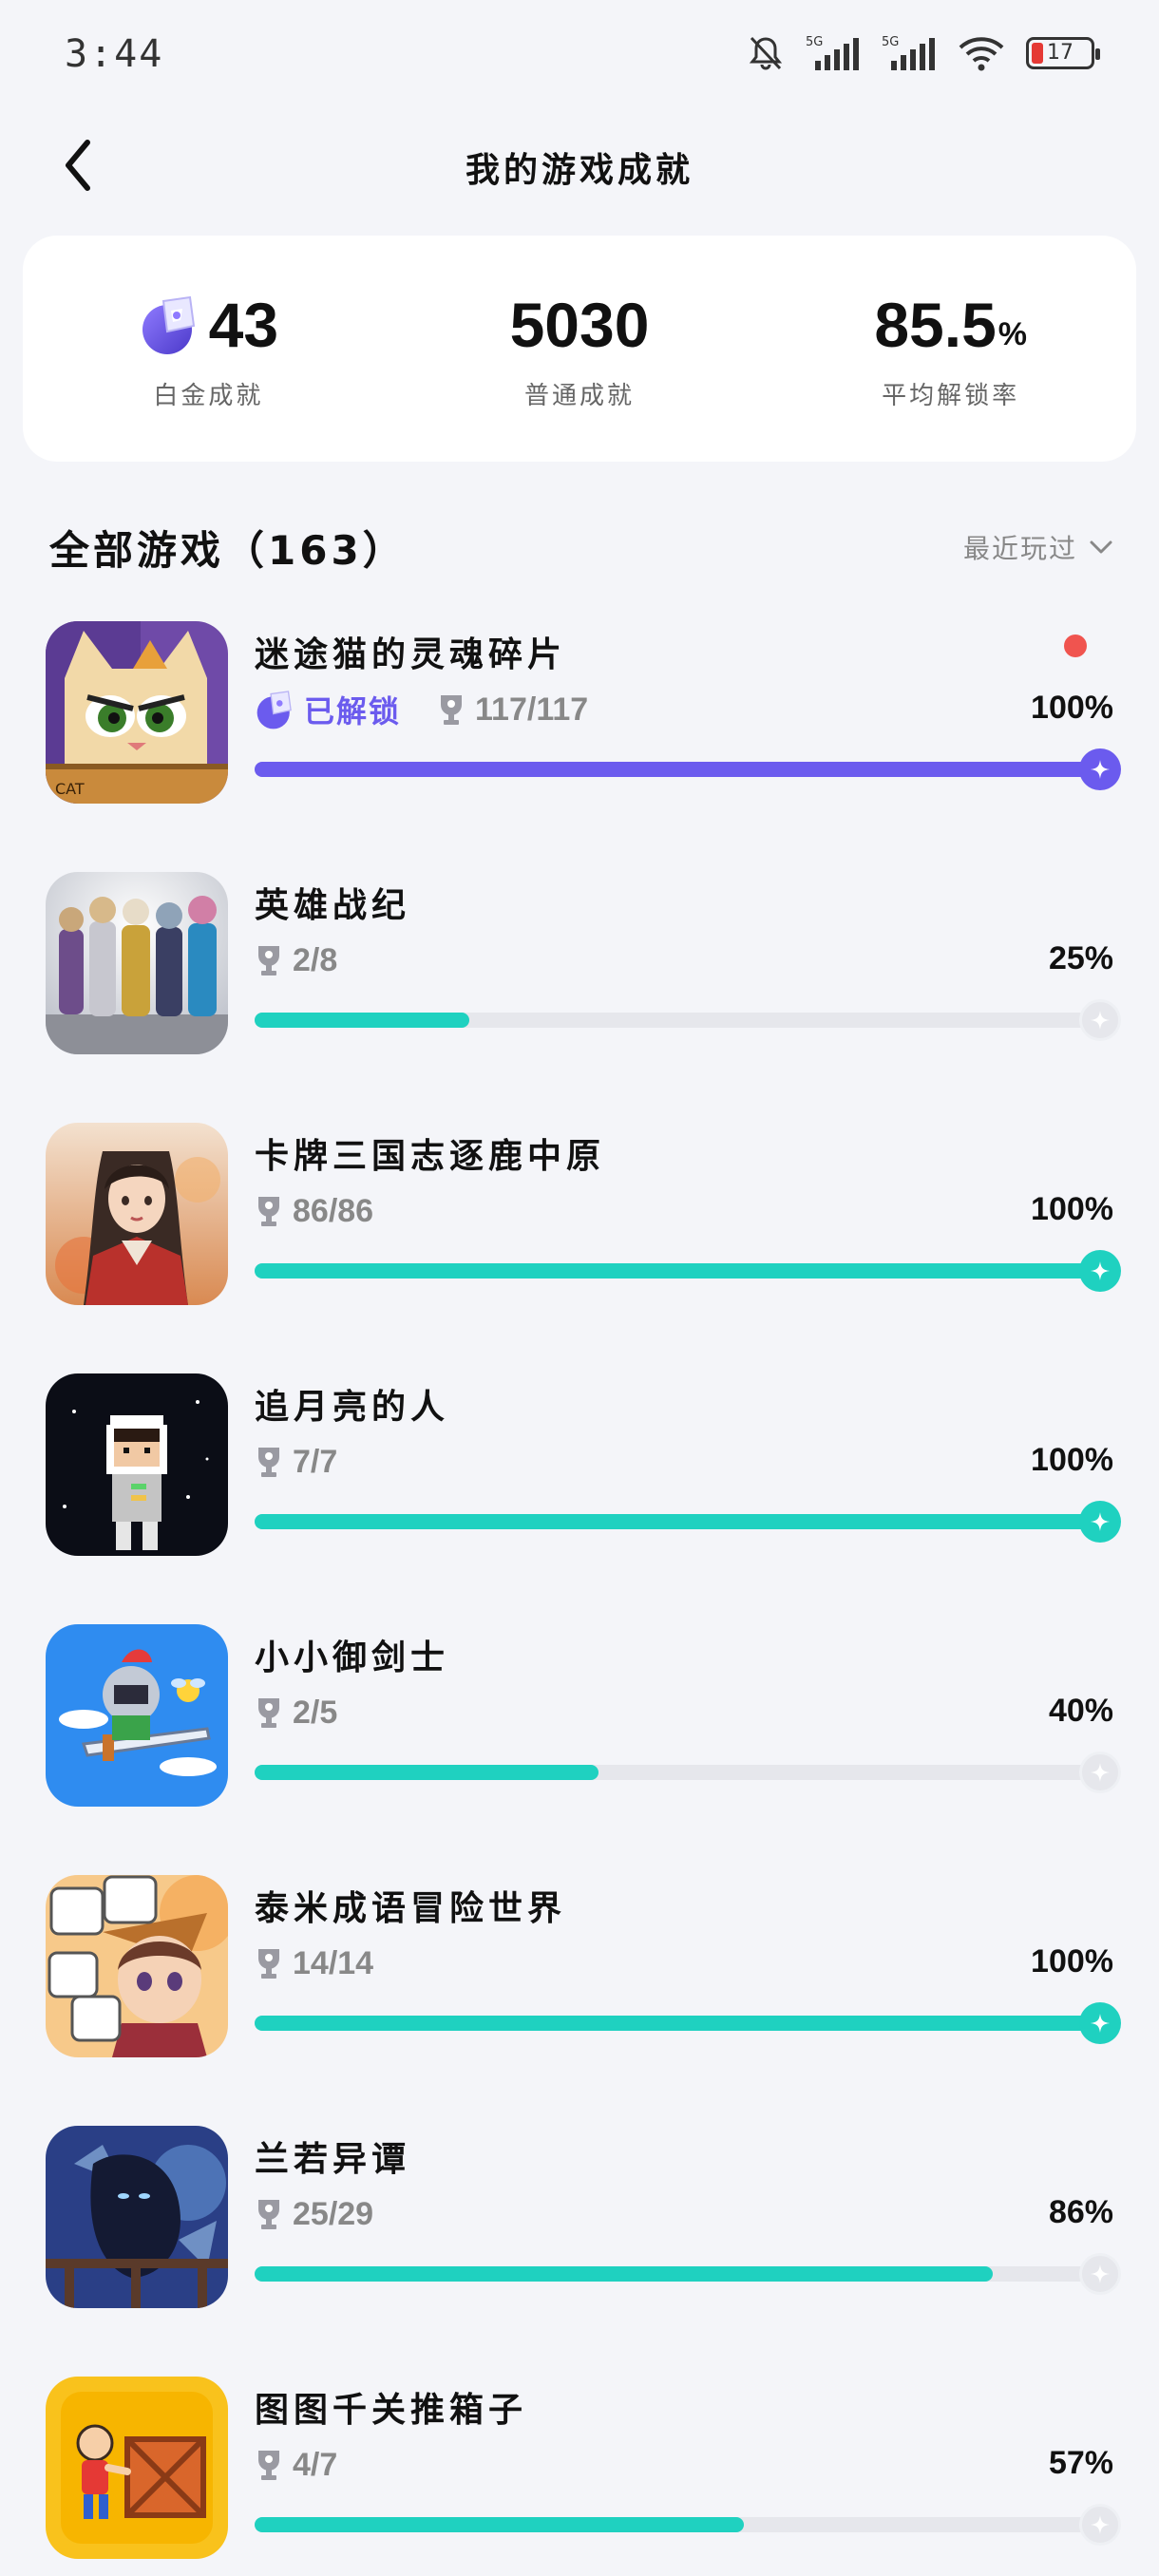 The image size is (1159, 2576). I want to click on percent-label: 40%, so click(1080, 1711).